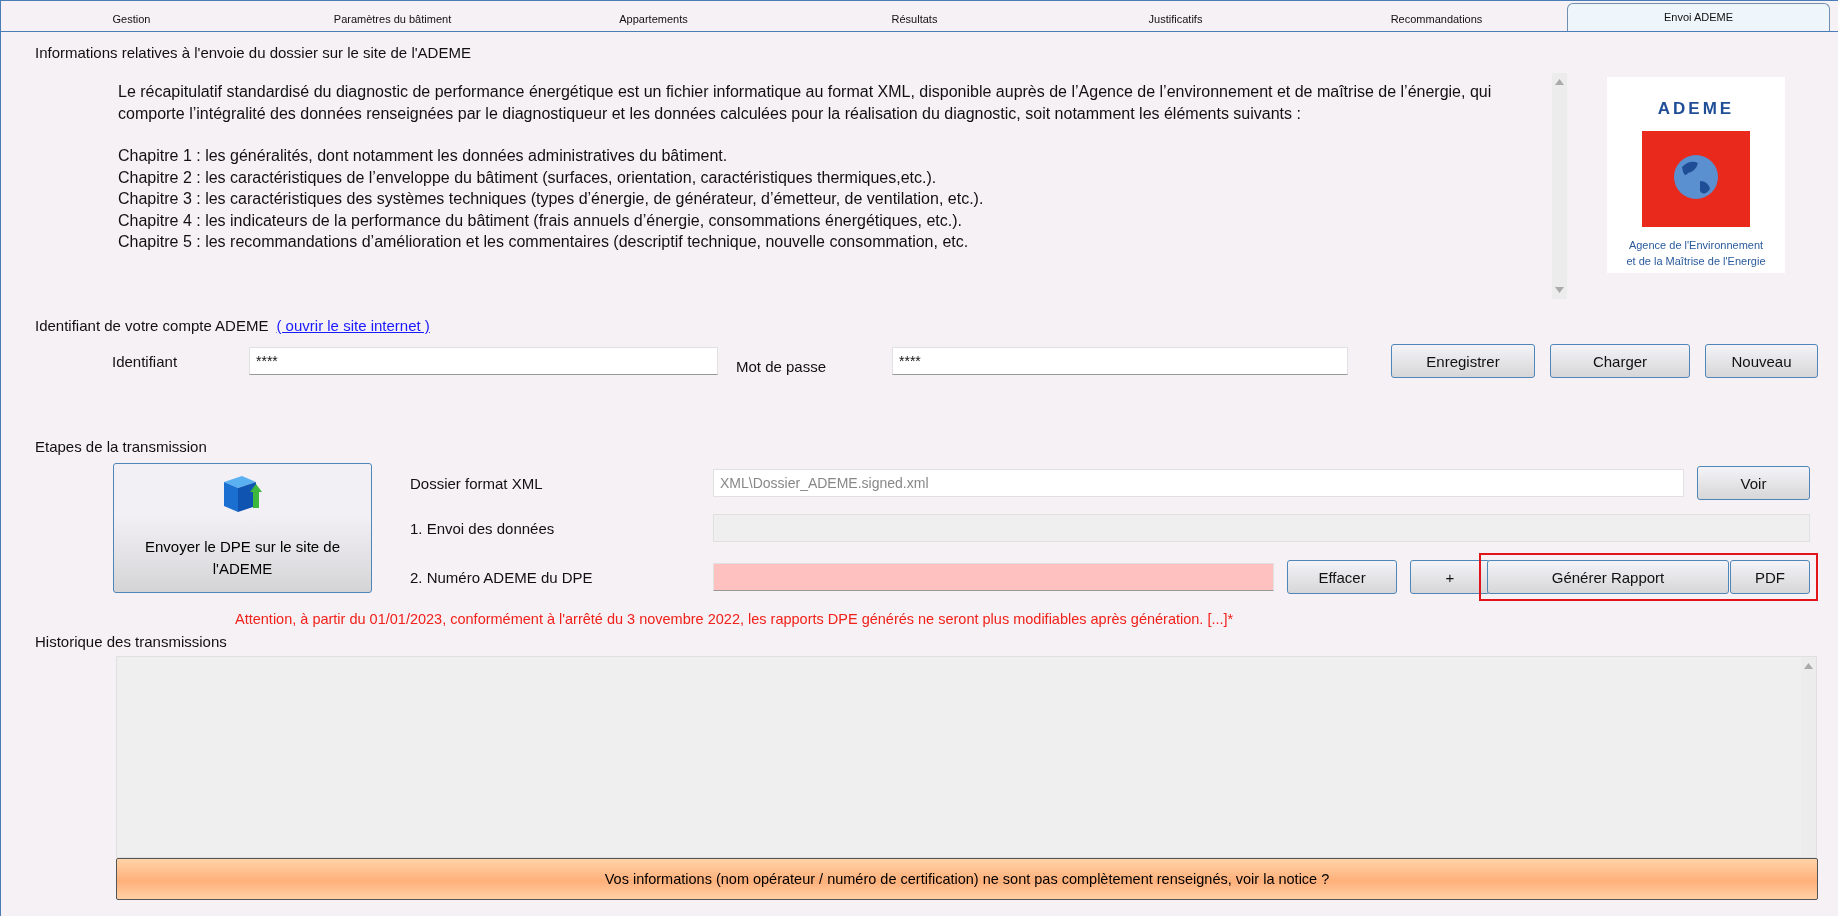 This screenshot has width=1838, height=916. Describe the element at coordinates (967, 879) in the screenshot. I see `notice-button: Vos informations (nom opérateur / numéro de certification) ne sont pas complètement renseignés, voir la notice ?` at that location.